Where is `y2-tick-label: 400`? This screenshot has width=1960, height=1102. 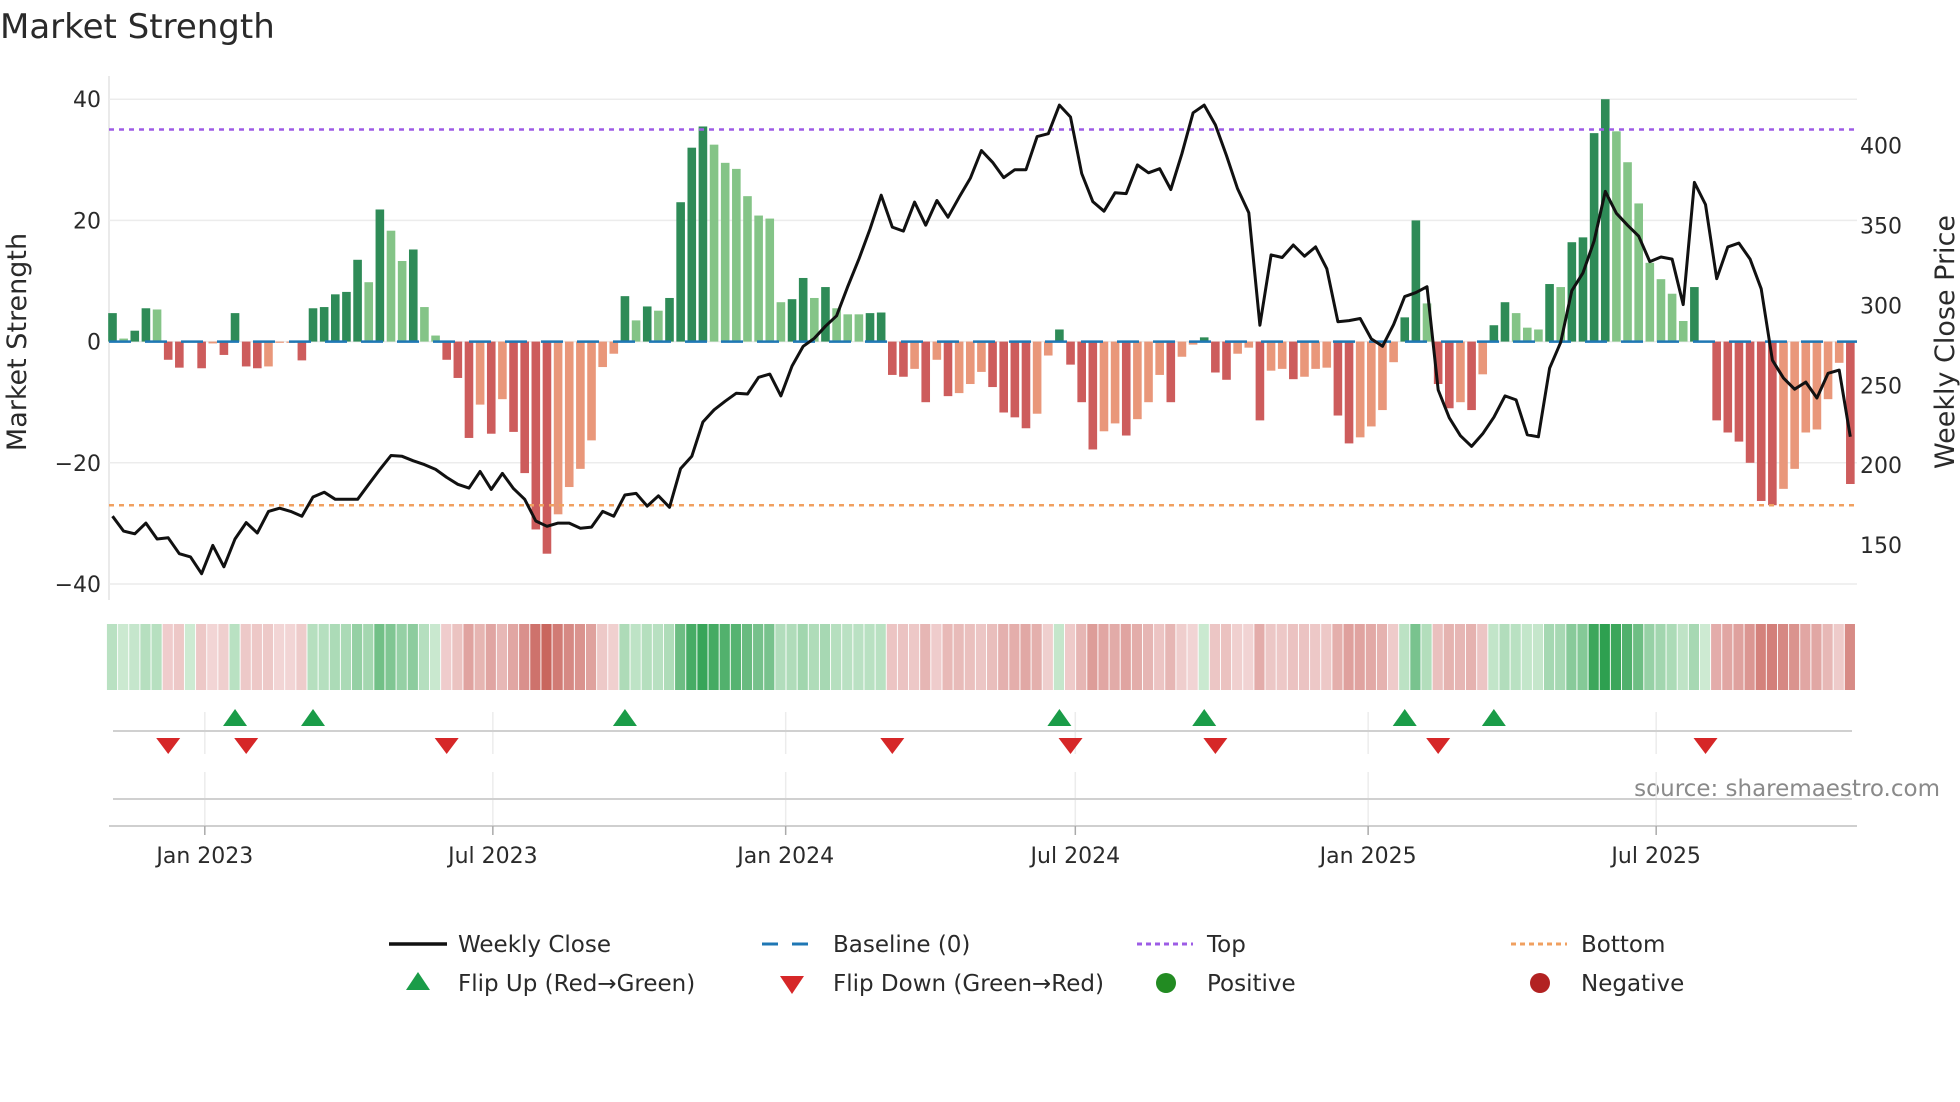 y2-tick-label: 400 is located at coordinates (1881, 147).